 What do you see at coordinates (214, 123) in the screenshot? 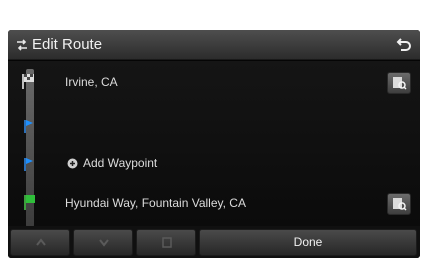
I see `waypoint-slot-row` at bounding box center [214, 123].